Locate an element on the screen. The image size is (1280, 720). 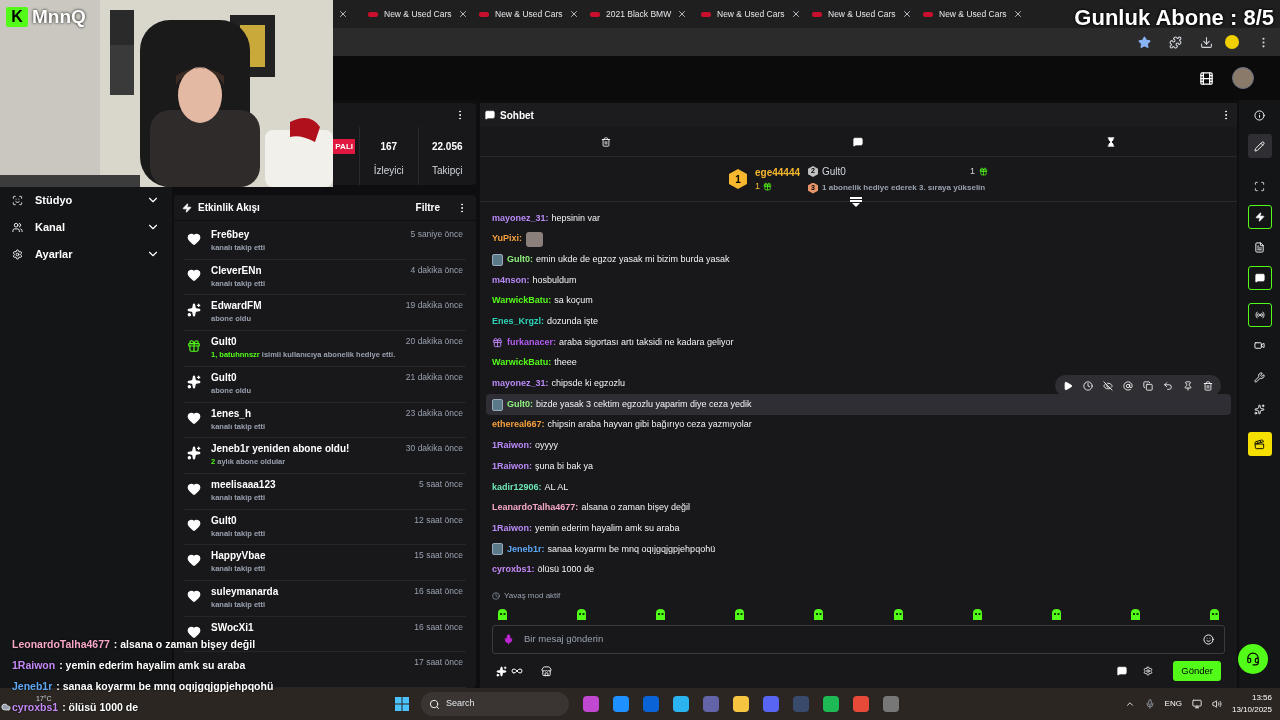
notes-icon is located at coordinates (1259, 247).